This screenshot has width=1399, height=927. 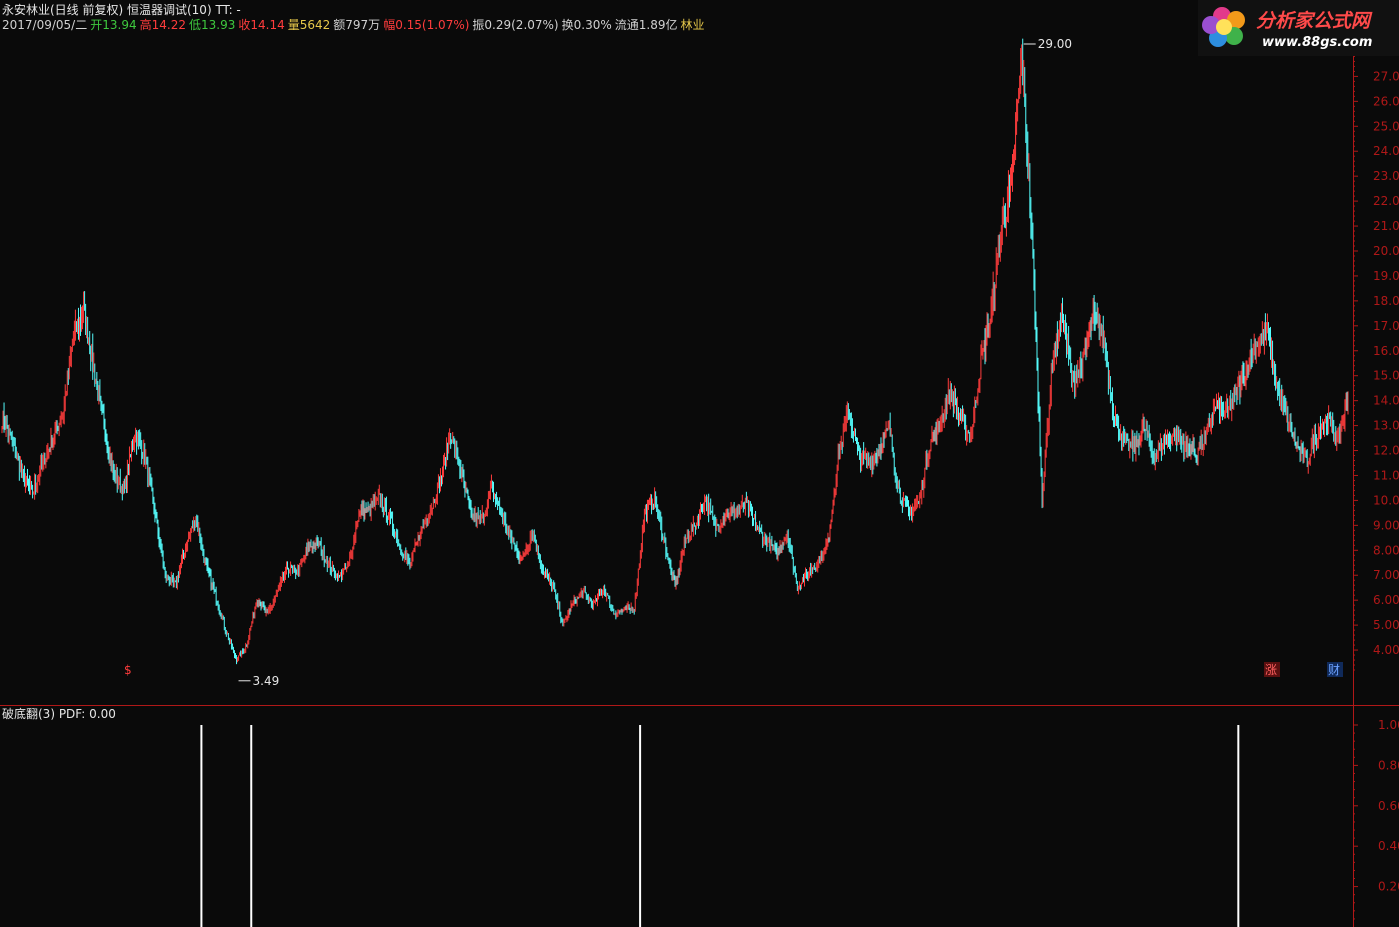 I want to click on indicator-tick-label: 0.80, so click(x=1388, y=765).